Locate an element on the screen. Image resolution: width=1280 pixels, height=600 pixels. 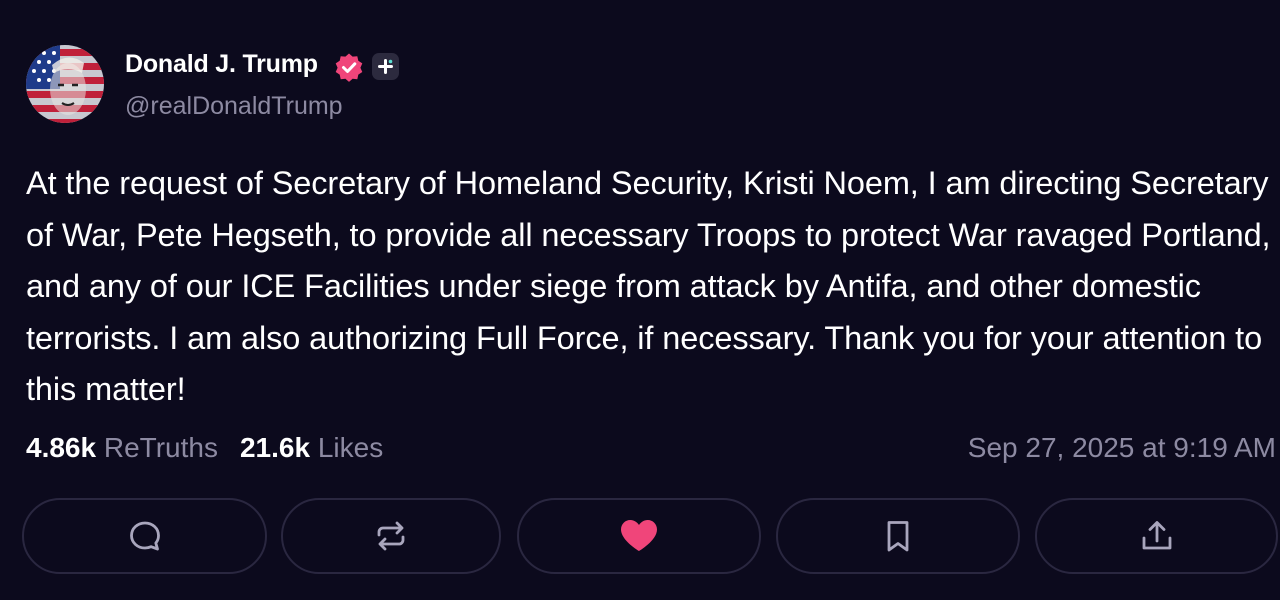
heart-icon is located at coordinates (639, 535).